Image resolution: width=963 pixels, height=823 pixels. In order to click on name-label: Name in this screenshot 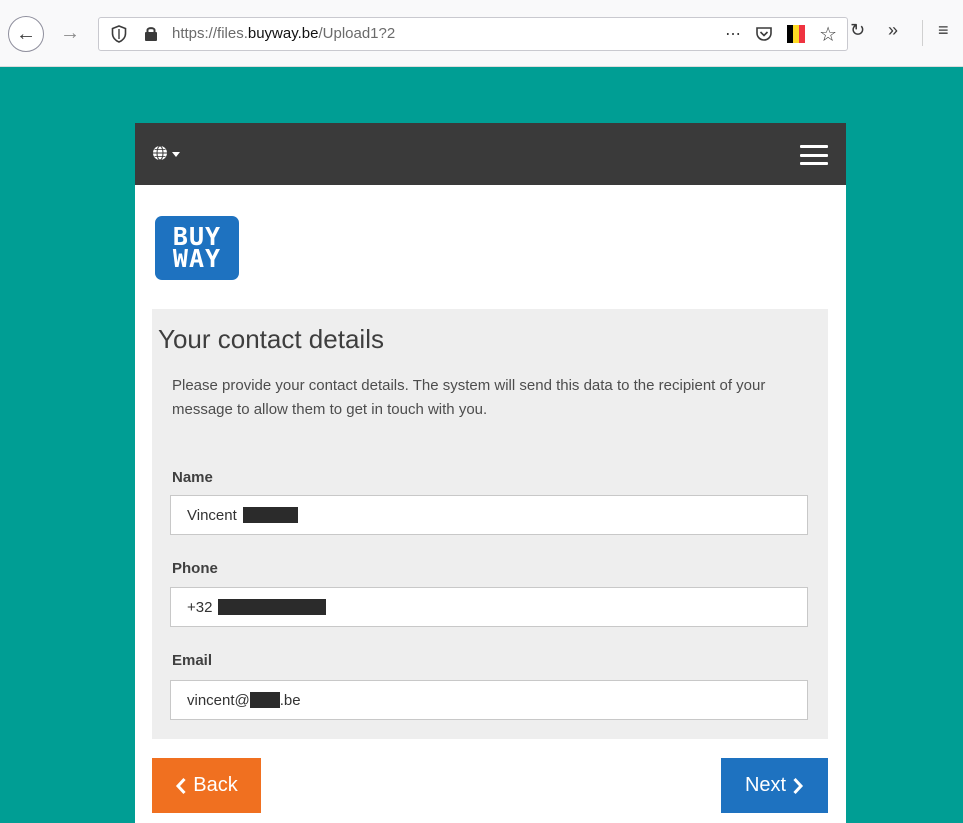, I will do `click(192, 477)`.